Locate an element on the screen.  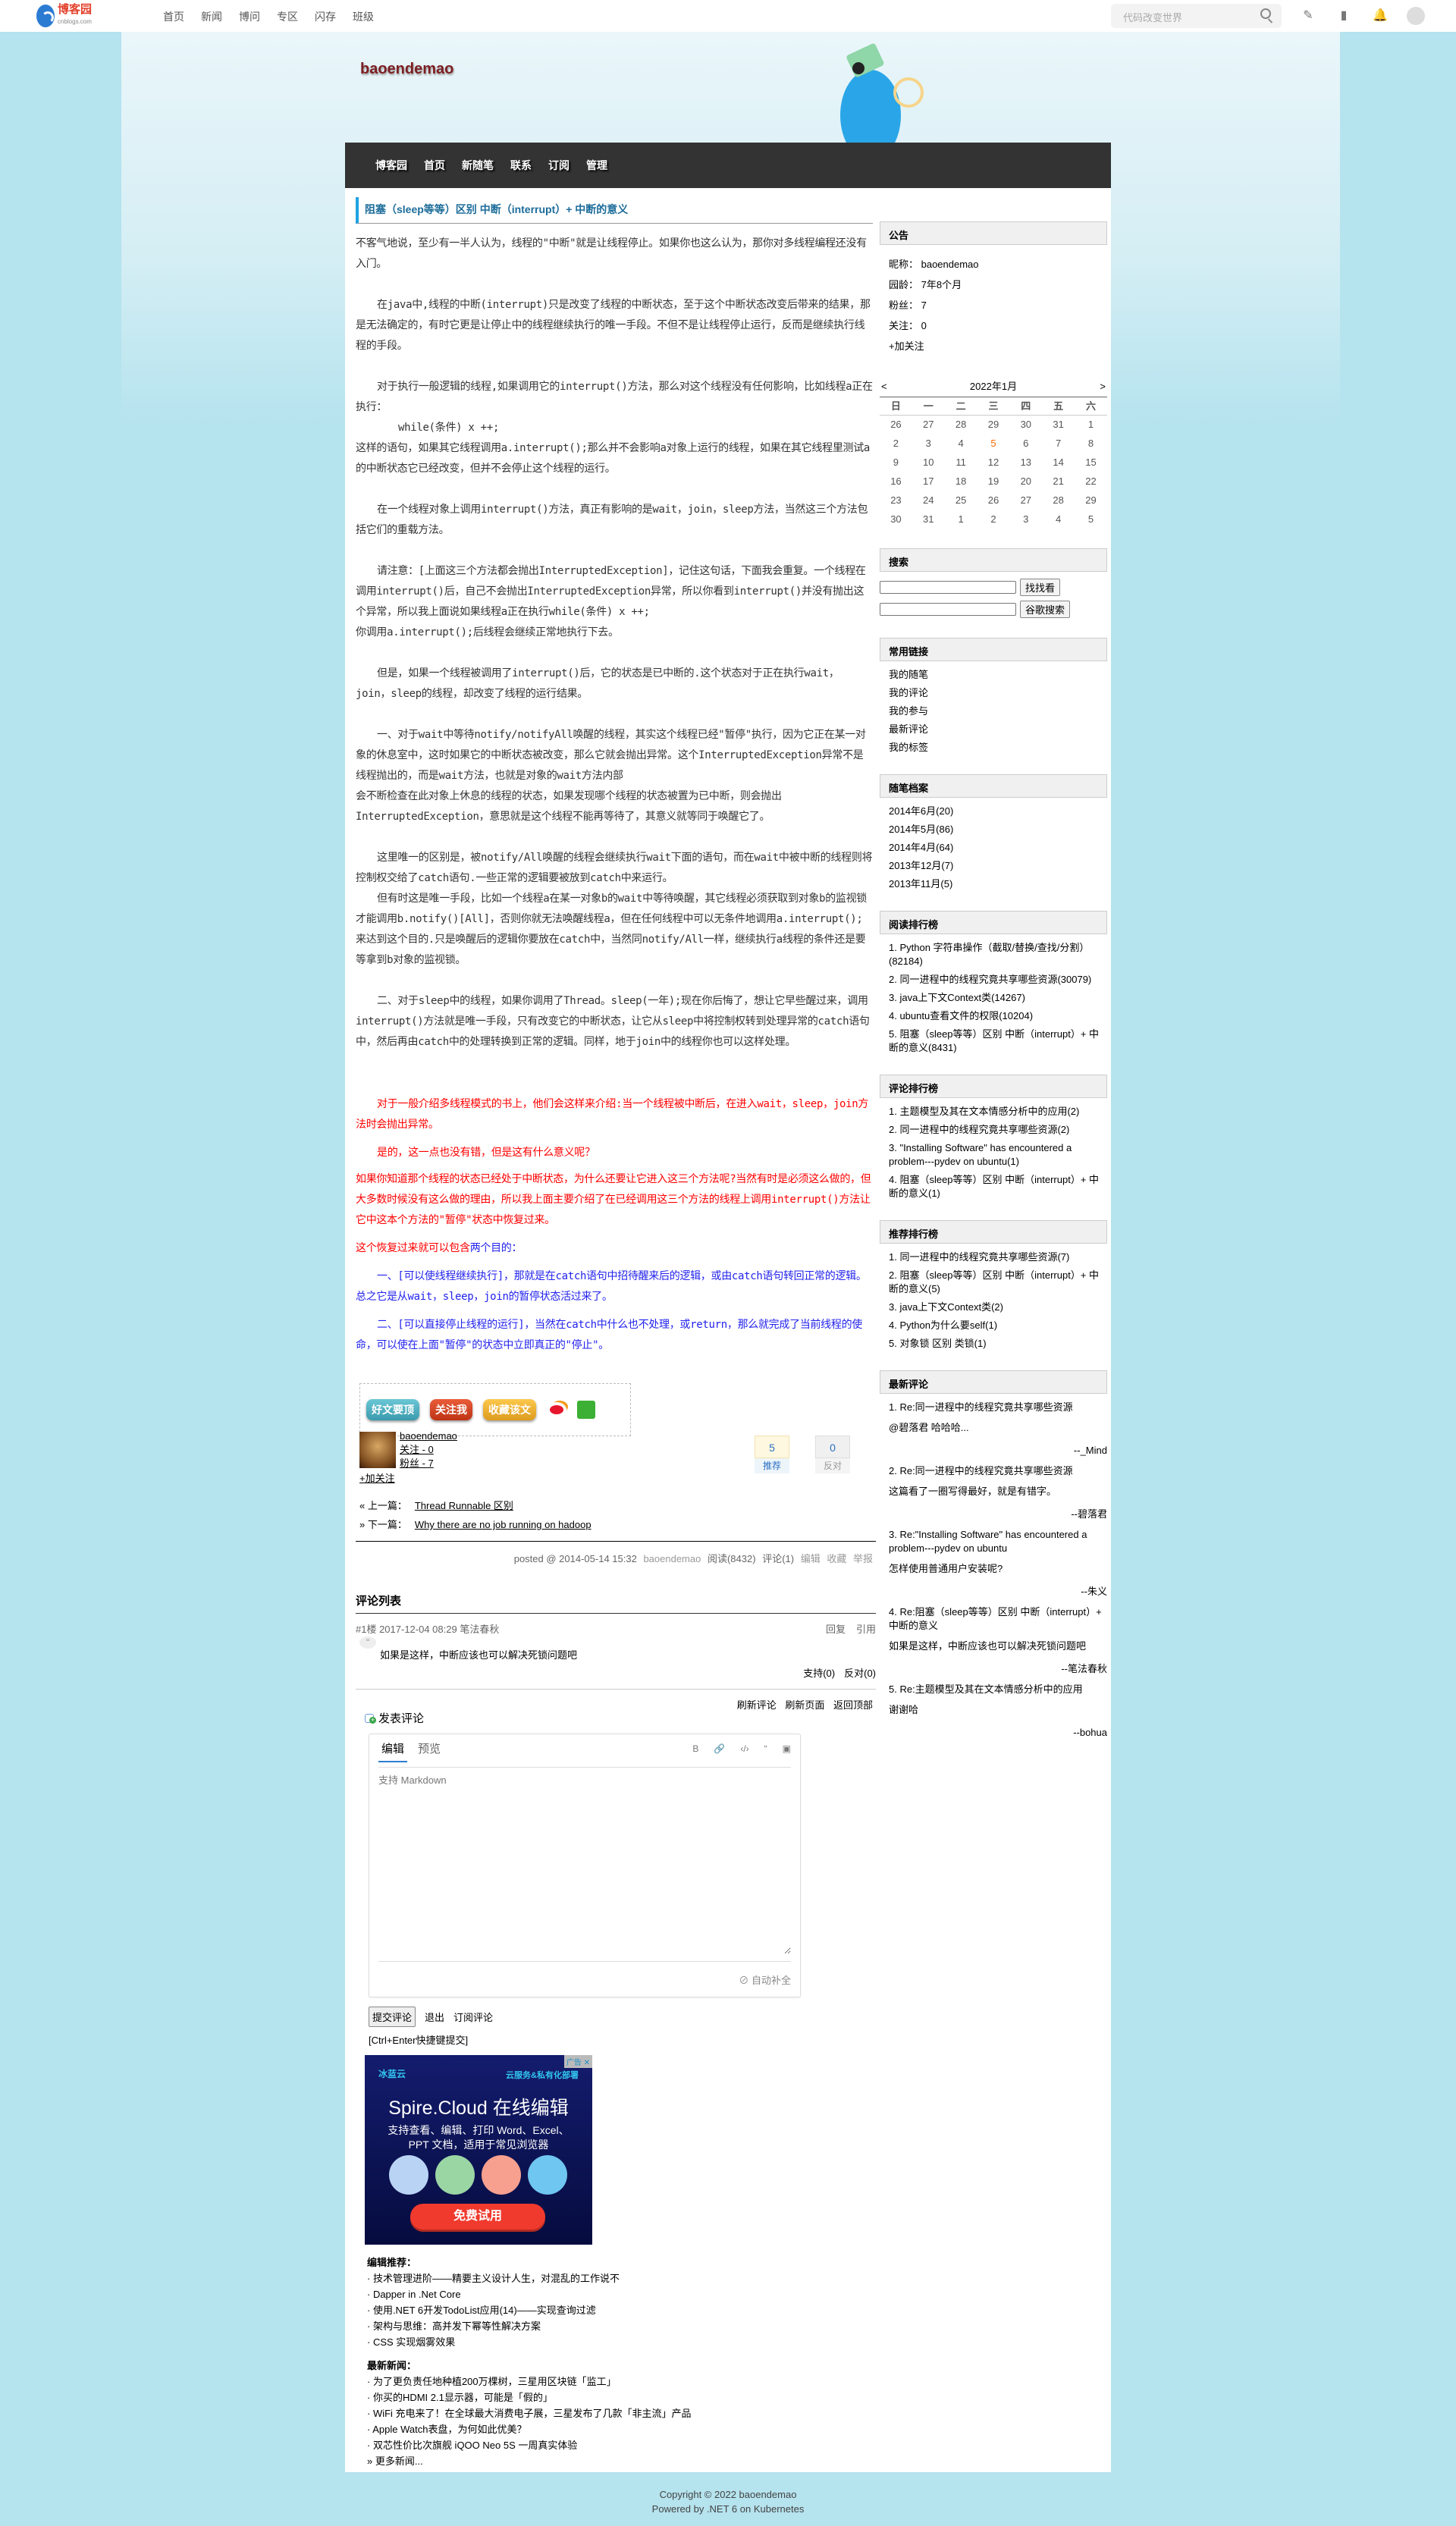
comment-textarea is located at coordinates (584, 1863).